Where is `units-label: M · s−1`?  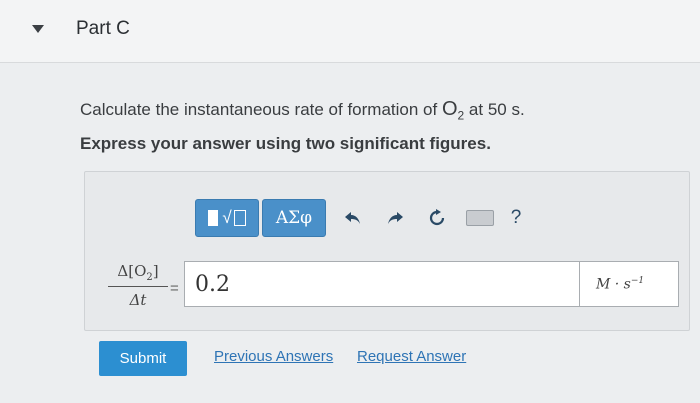 units-label: M · s−1 is located at coordinates (629, 284).